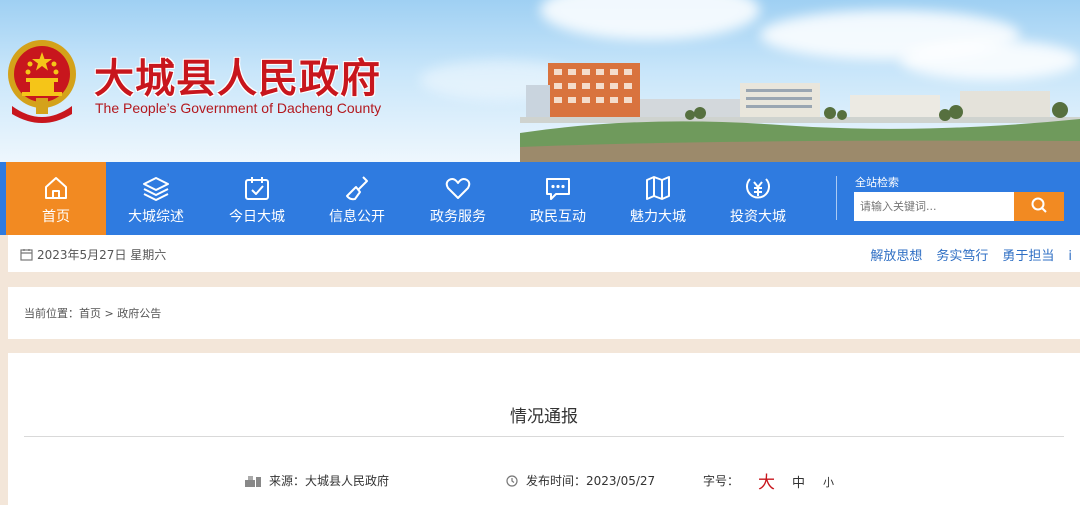 This screenshot has height=505, width=1080. What do you see at coordinates (758, 188) in the screenshot?
I see `yuan-icon` at bounding box center [758, 188].